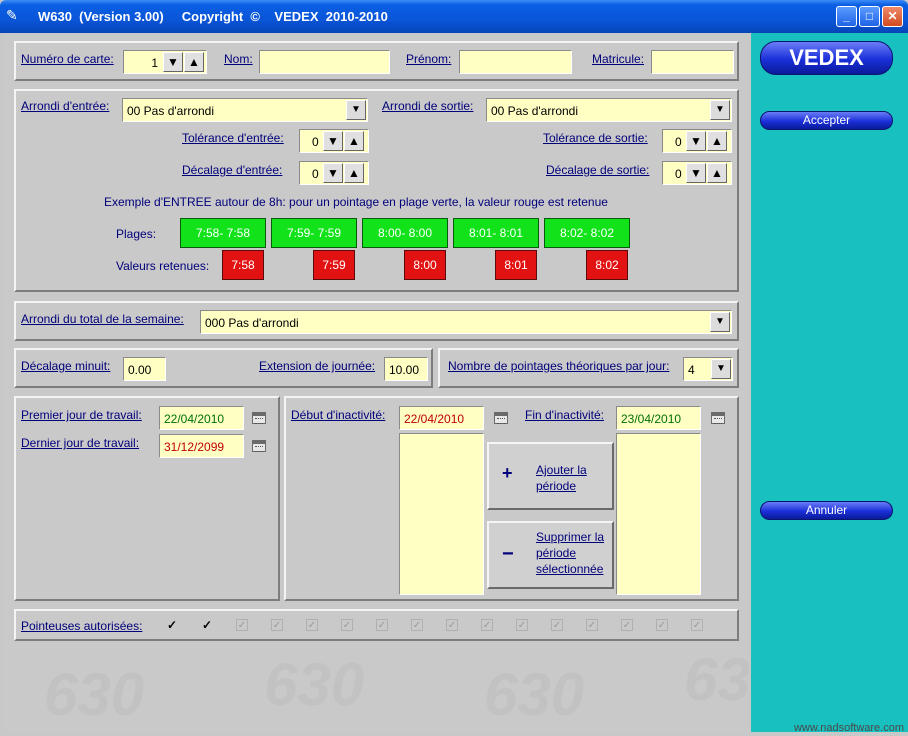  What do you see at coordinates (194, 62) in the screenshot?
I see `card-number-up-button: ▲` at bounding box center [194, 62].